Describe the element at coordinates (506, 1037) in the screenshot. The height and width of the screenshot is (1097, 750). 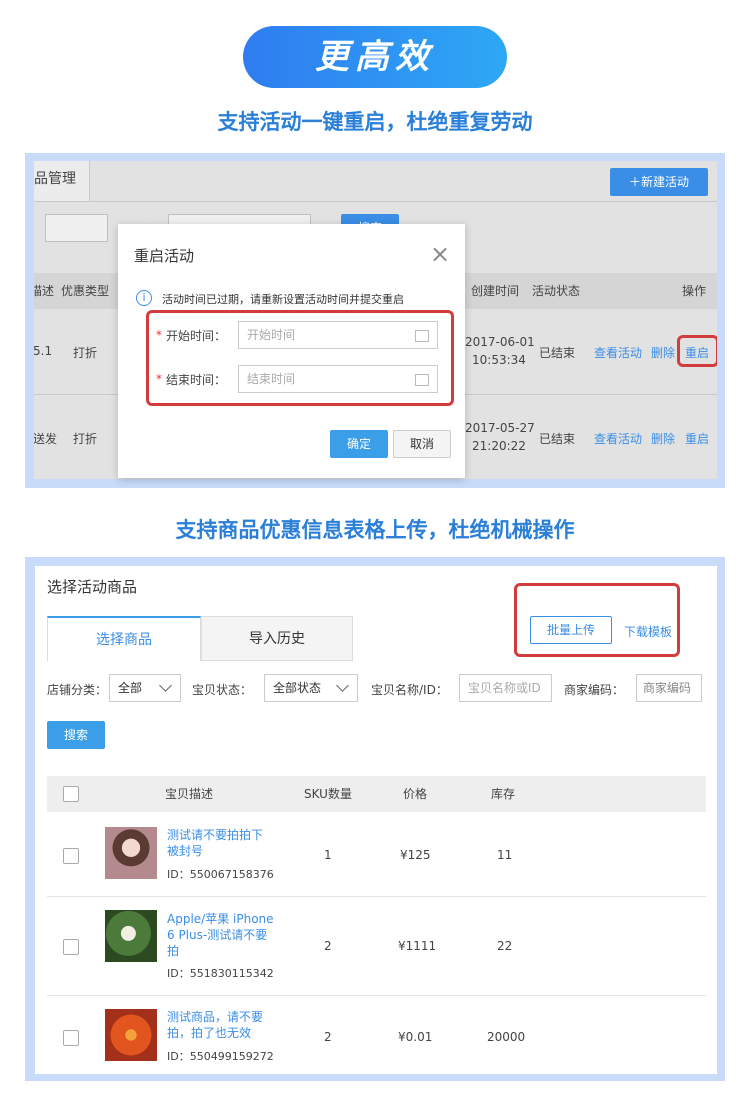
I see `stock: 20000` at that location.